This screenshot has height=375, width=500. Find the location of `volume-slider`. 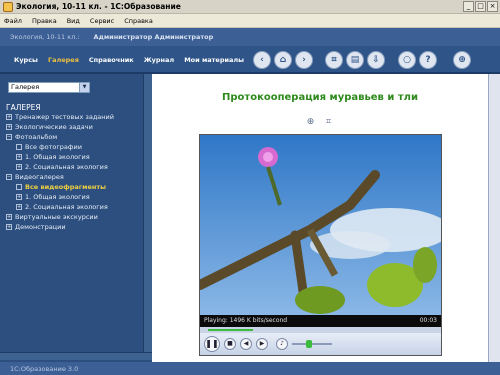

volume-slider is located at coordinates (312, 344).